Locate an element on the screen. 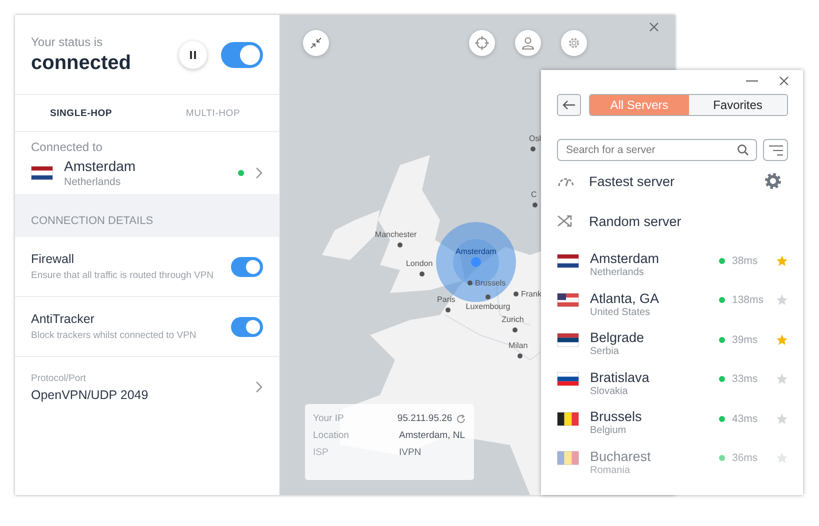  collapse-icon is located at coordinates (316, 43).